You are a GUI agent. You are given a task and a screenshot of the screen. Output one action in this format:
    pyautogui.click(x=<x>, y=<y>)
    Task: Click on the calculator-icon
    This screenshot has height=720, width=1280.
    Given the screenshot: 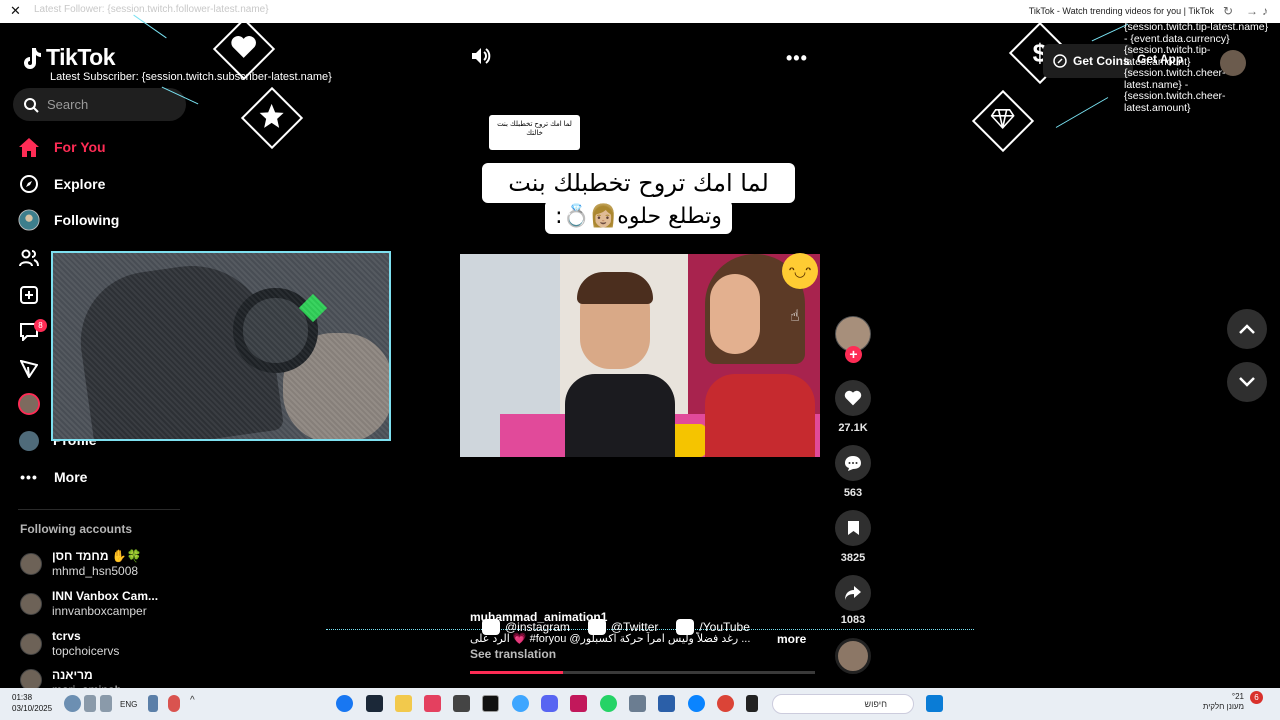 What is the action you would take?
    pyautogui.click(x=637, y=703)
    